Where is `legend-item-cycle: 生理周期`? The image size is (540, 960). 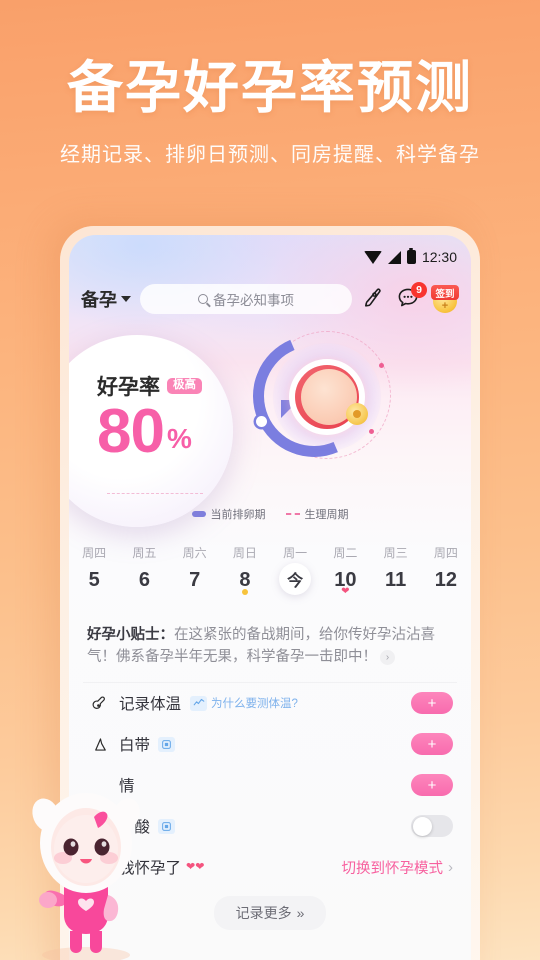
legend-item-cycle: 生理周期 is located at coordinates (317, 514).